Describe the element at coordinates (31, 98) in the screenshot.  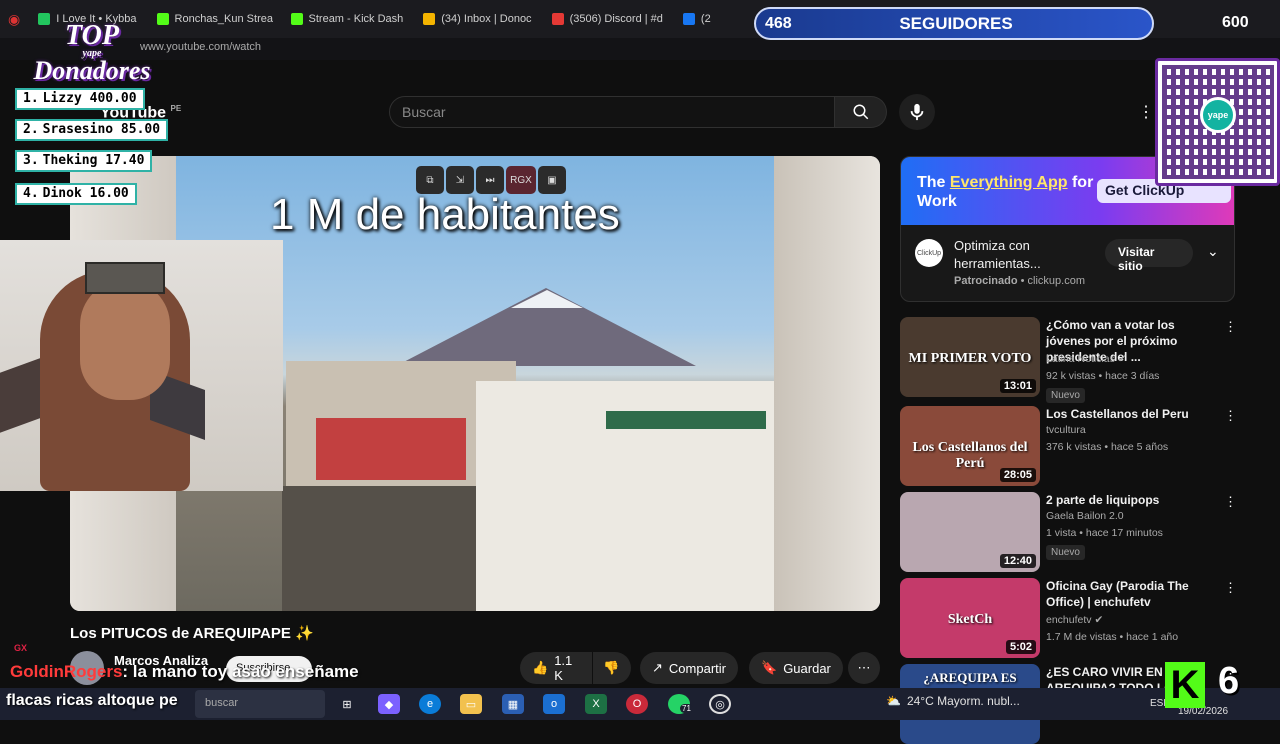
I see `donor-rank: 1.` at that location.